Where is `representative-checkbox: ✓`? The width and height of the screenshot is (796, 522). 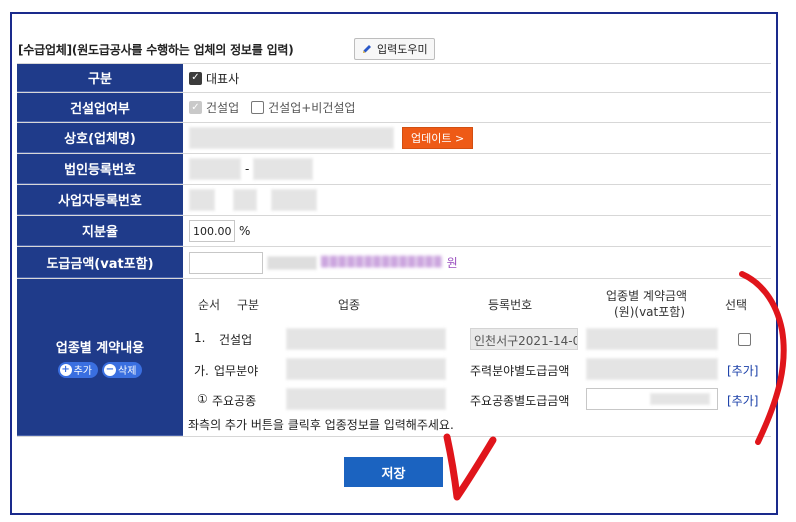
representative-checkbox: ✓ is located at coordinates (195, 78).